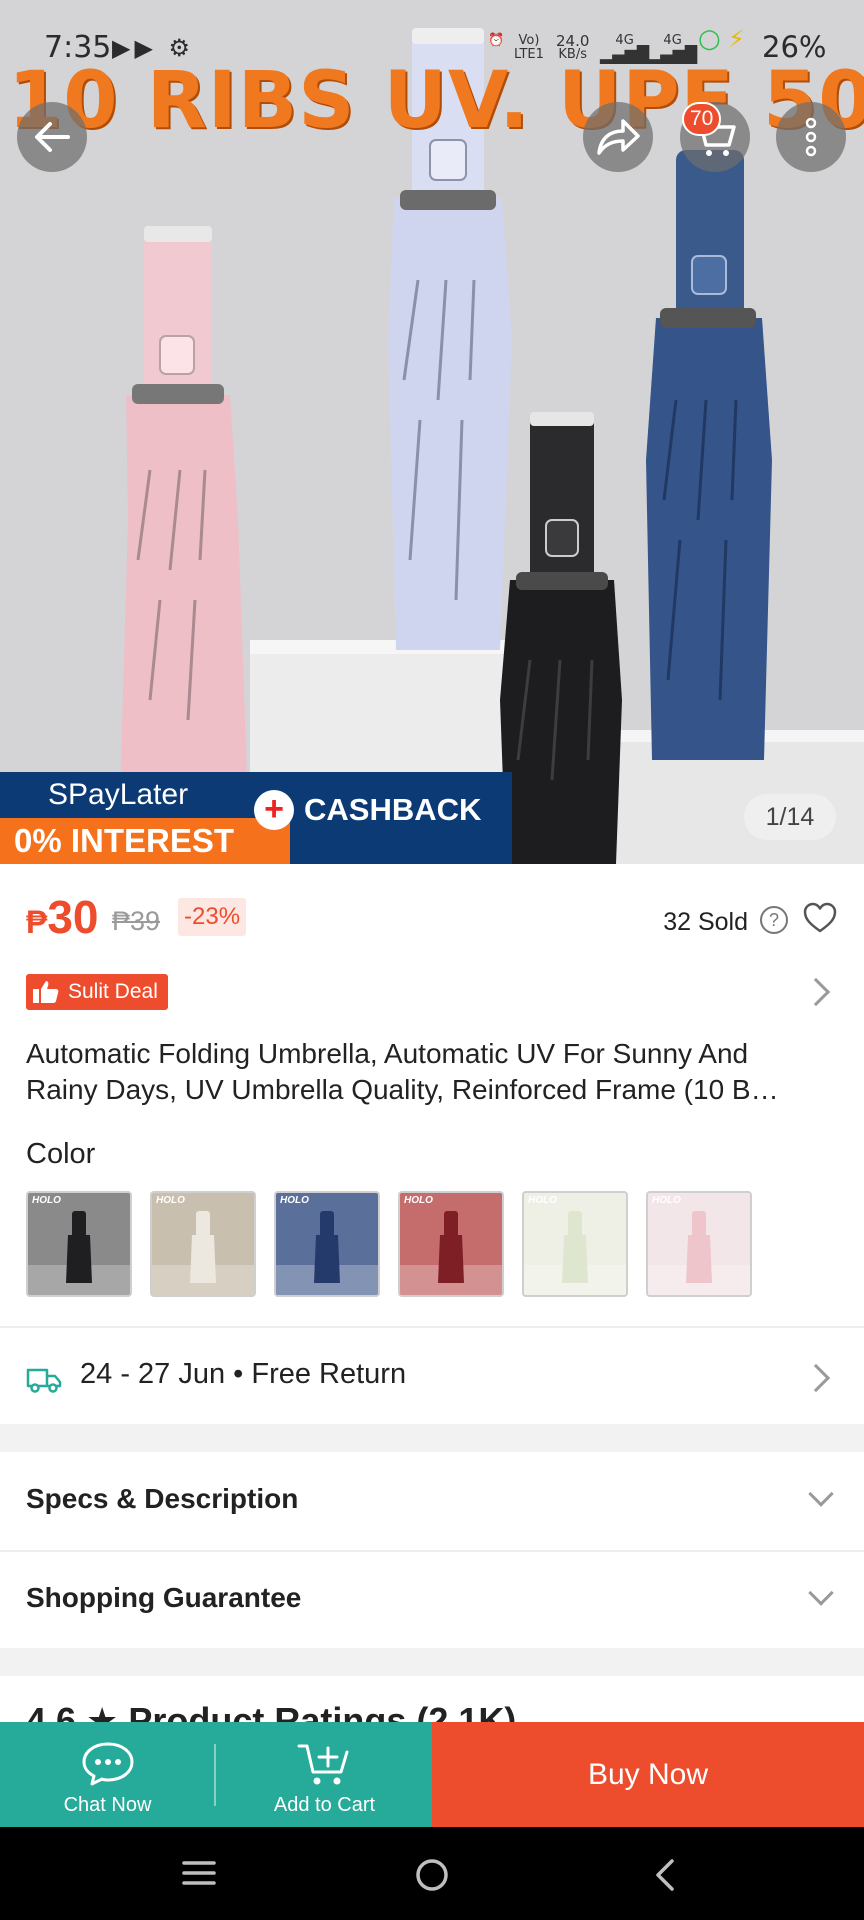 The image size is (864, 1920). I want to click on system-navigation-bar, so click(432, 1873).